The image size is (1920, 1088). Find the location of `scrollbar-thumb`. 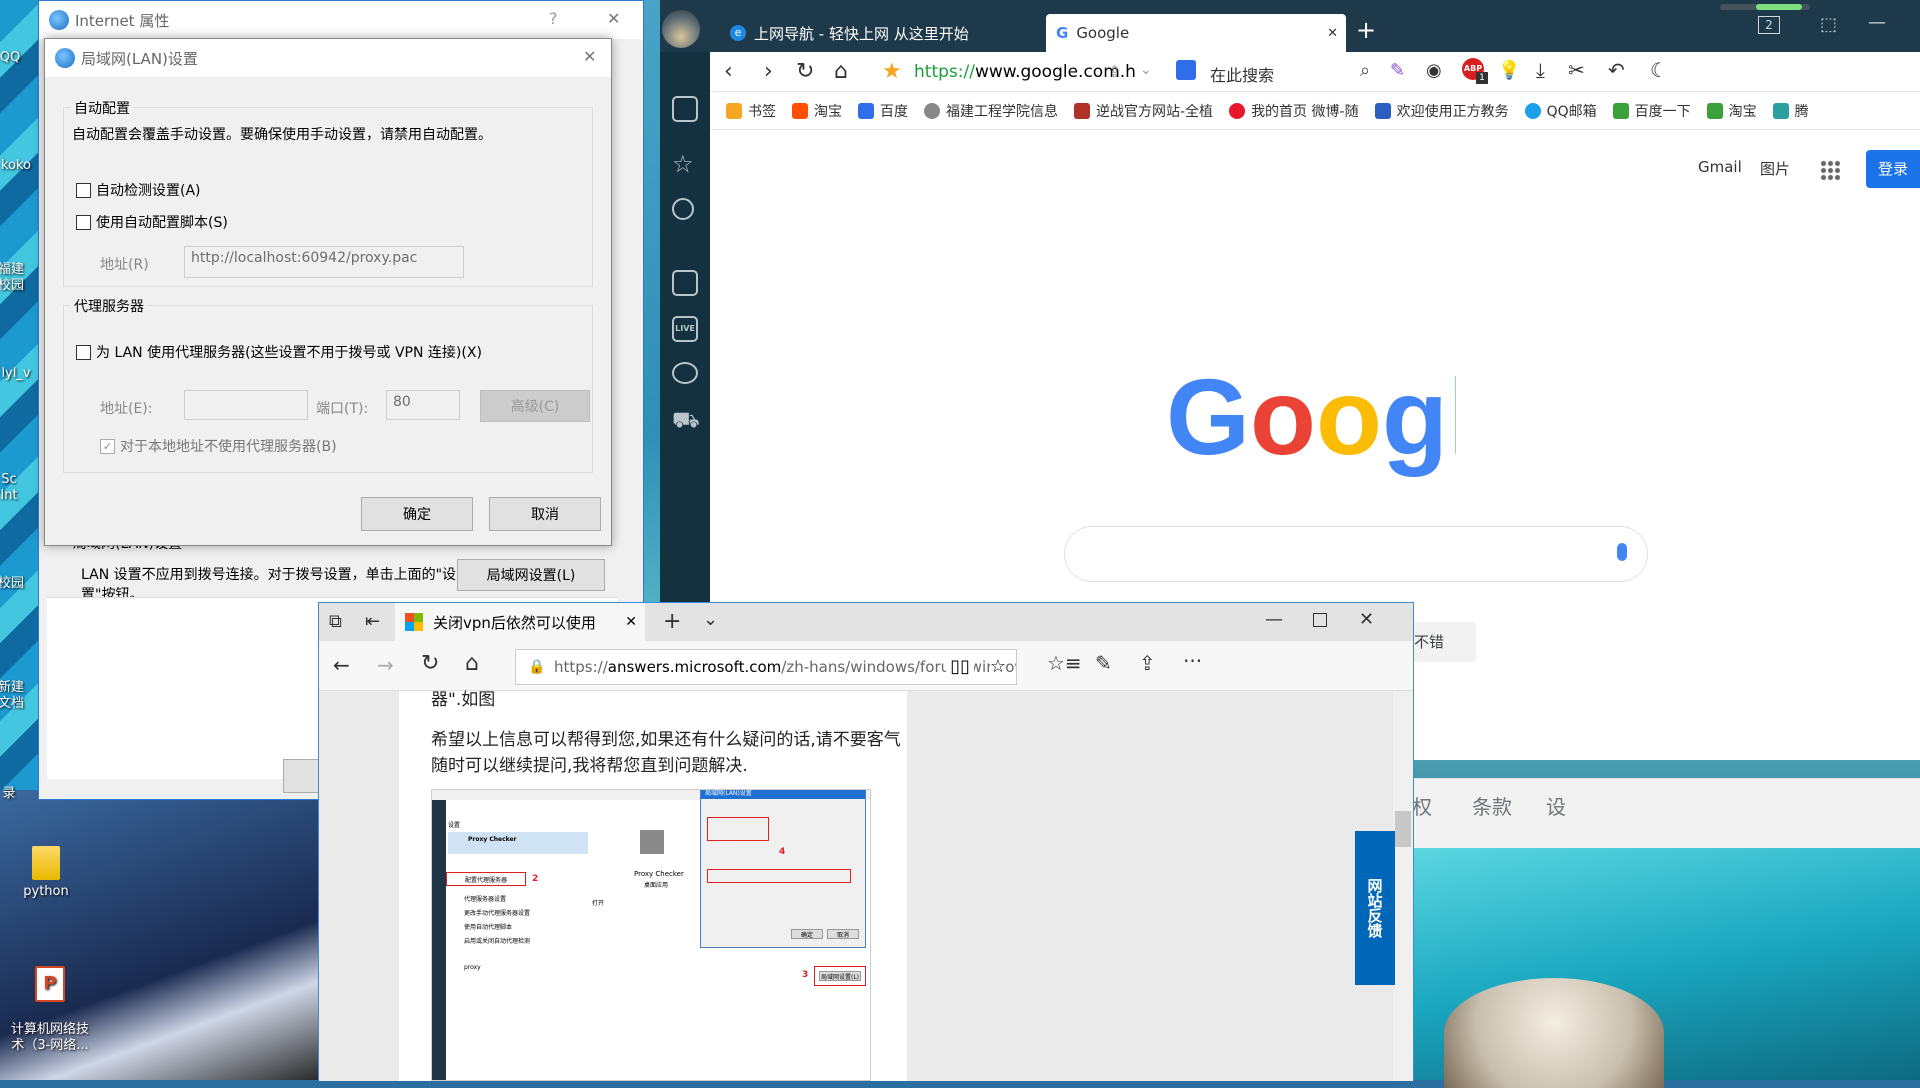

scrollbar-thumb is located at coordinates (1403, 829).